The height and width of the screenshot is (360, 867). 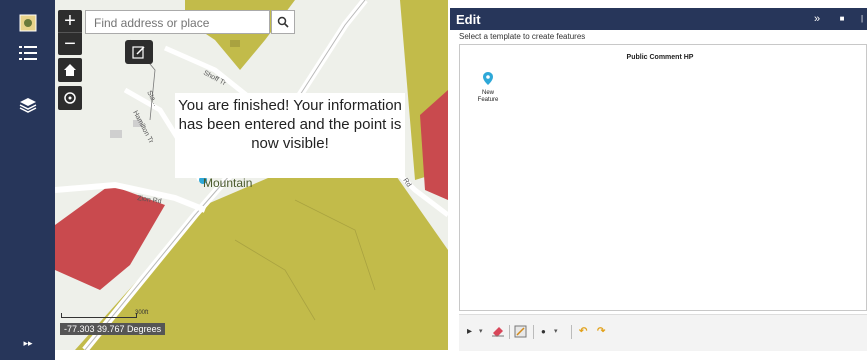 What do you see at coordinates (70, 21) in the screenshot?
I see `zoom-in-button: +` at bounding box center [70, 21].